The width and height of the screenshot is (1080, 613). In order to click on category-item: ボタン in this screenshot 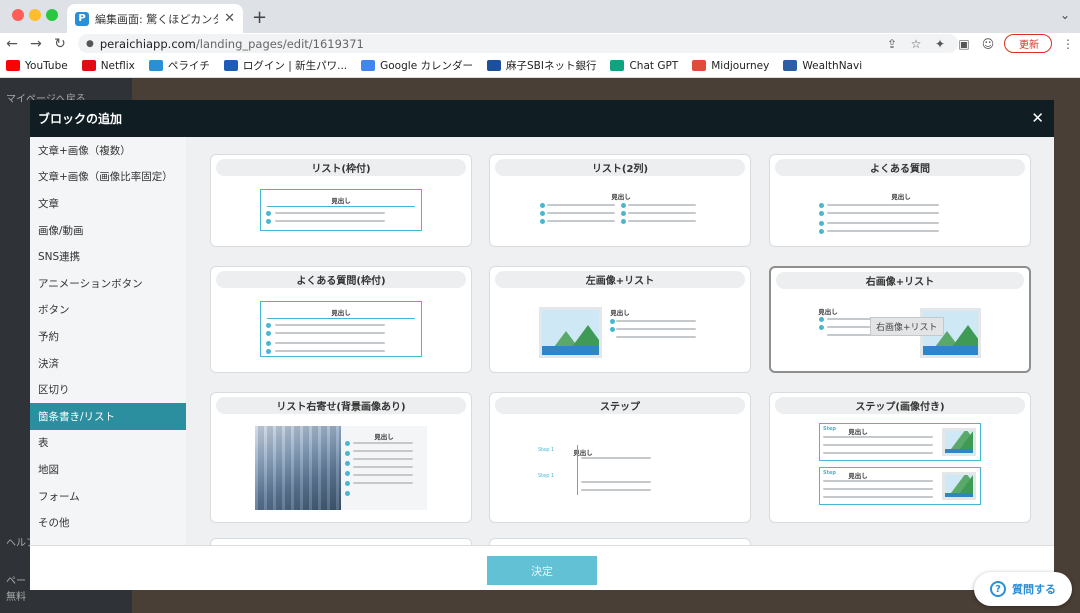, I will do `click(108, 310)`.